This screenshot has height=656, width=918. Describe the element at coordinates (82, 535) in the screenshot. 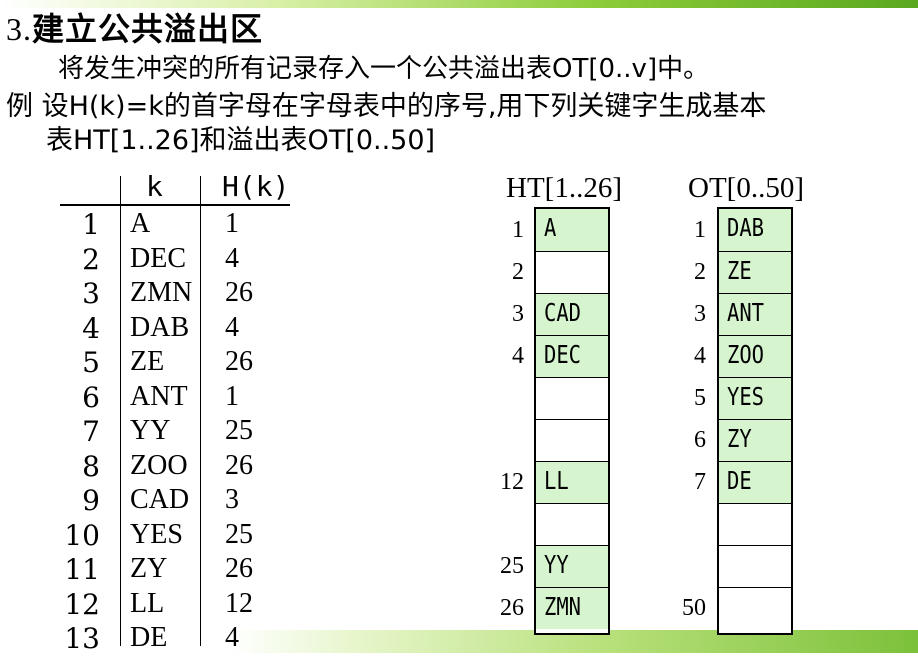

I see `row-index: 10` at that location.